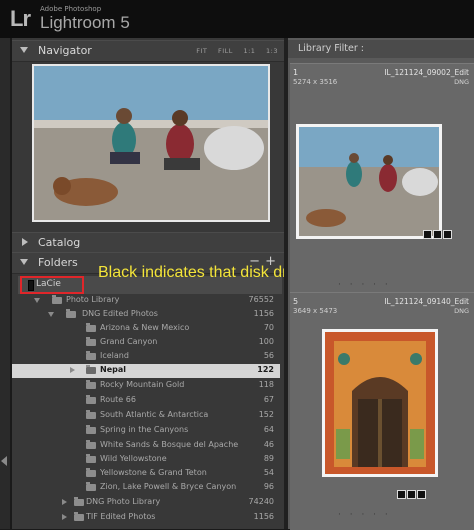 The height and width of the screenshot is (530, 474). I want to click on cell-dimensions: 5274 x 3516, so click(315, 82).